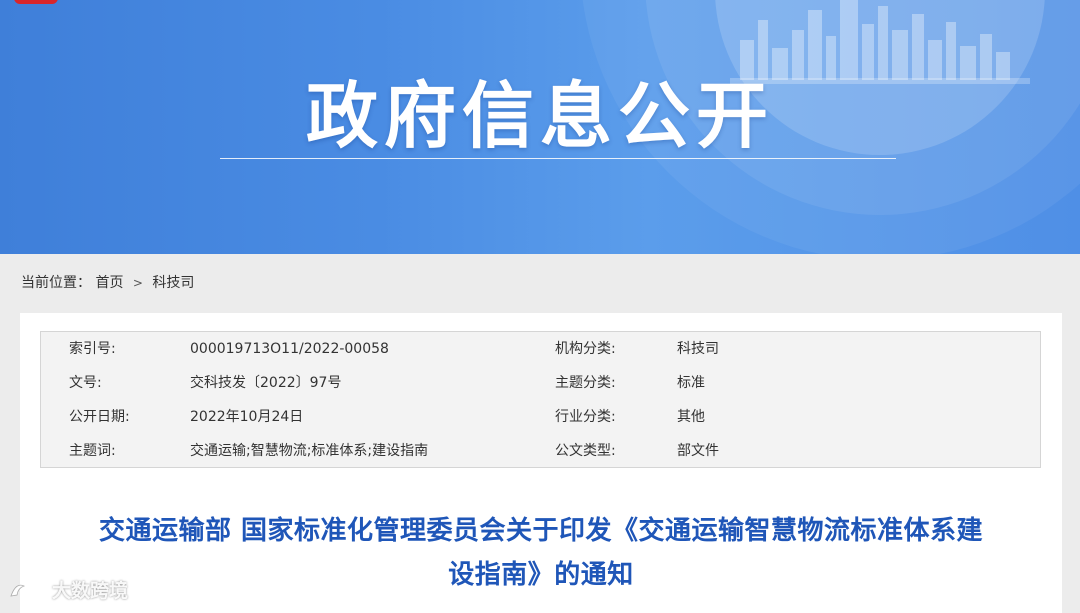 The height and width of the screenshot is (613, 1080). What do you see at coordinates (585, 451) in the screenshot?
I see `document-type-label: 公文类型:` at bounding box center [585, 451].